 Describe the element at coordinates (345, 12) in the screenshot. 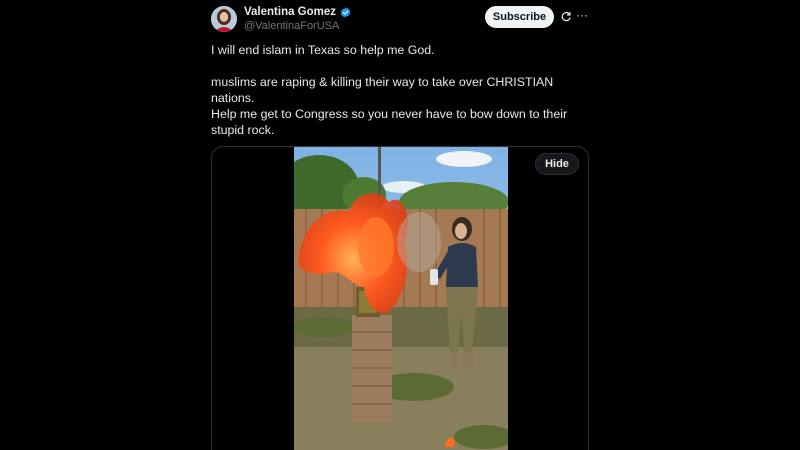

I see `verified-badge-icon` at that location.